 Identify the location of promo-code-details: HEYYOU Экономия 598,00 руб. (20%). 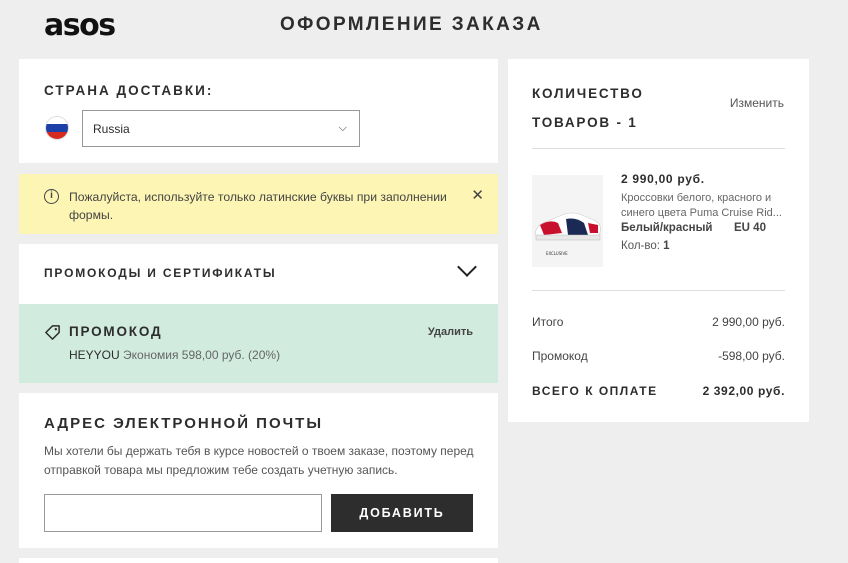
(174, 355).